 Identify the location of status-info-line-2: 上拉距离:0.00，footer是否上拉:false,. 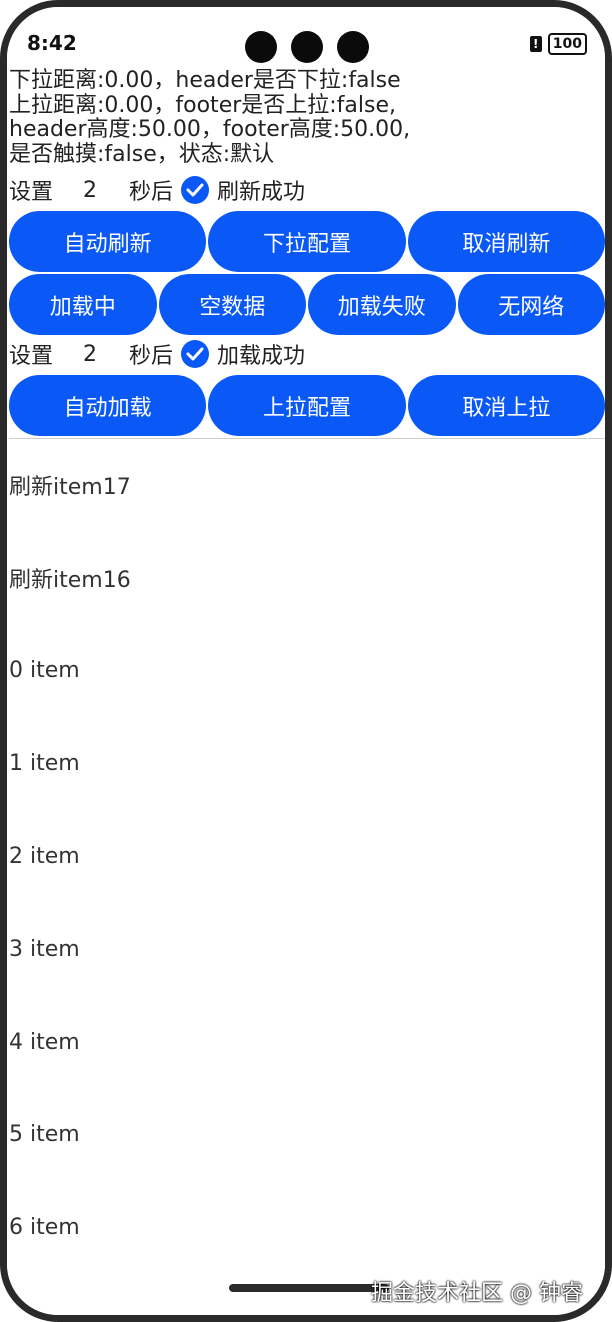
(203, 105).